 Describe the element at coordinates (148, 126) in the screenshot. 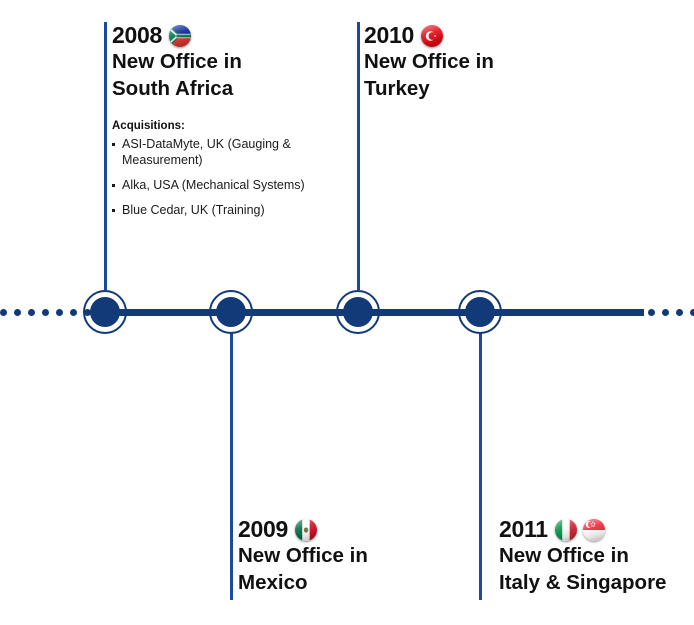

I see `acquisitions-heading: Acquisitions:` at that location.